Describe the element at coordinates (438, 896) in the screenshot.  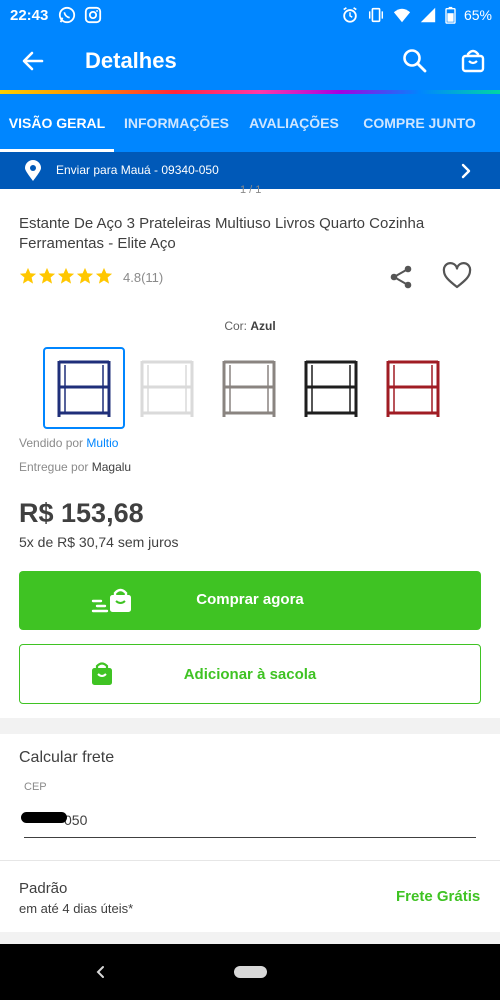
I see `shipping-option-price: Frete Grátis` at that location.